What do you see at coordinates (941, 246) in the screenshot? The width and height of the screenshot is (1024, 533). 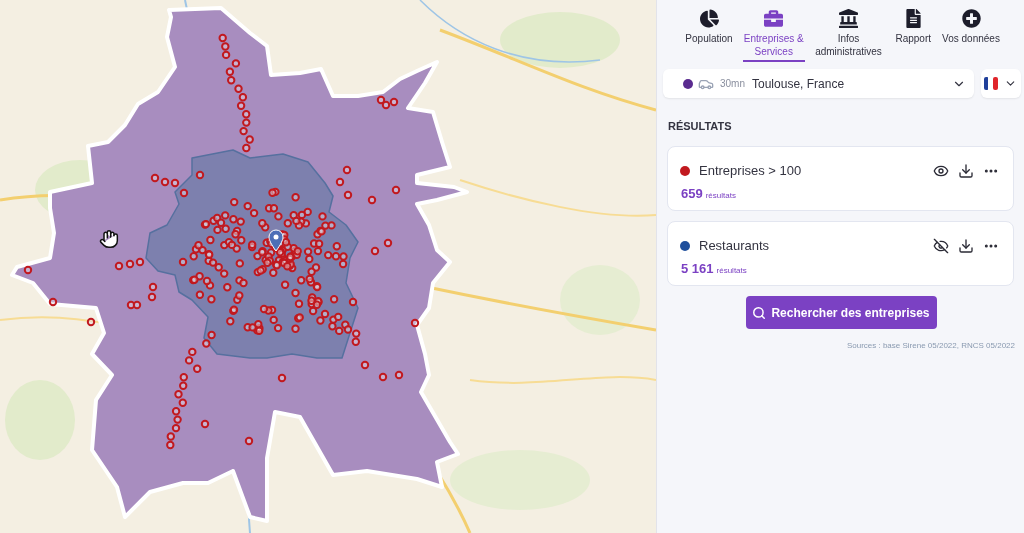 I see `eye-off-icon` at bounding box center [941, 246].